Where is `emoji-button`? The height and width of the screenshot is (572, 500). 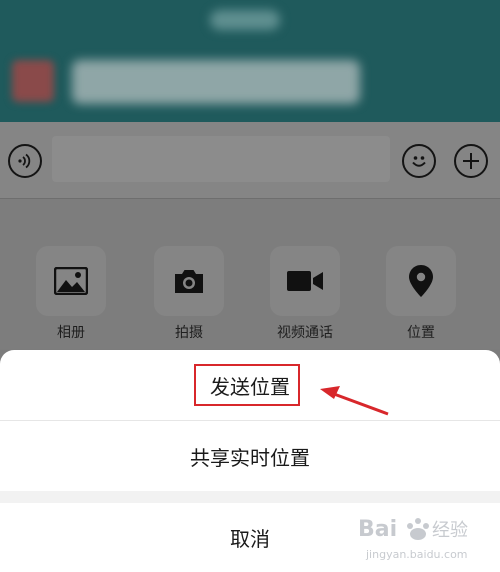
emoji-button is located at coordinates (419, 161).